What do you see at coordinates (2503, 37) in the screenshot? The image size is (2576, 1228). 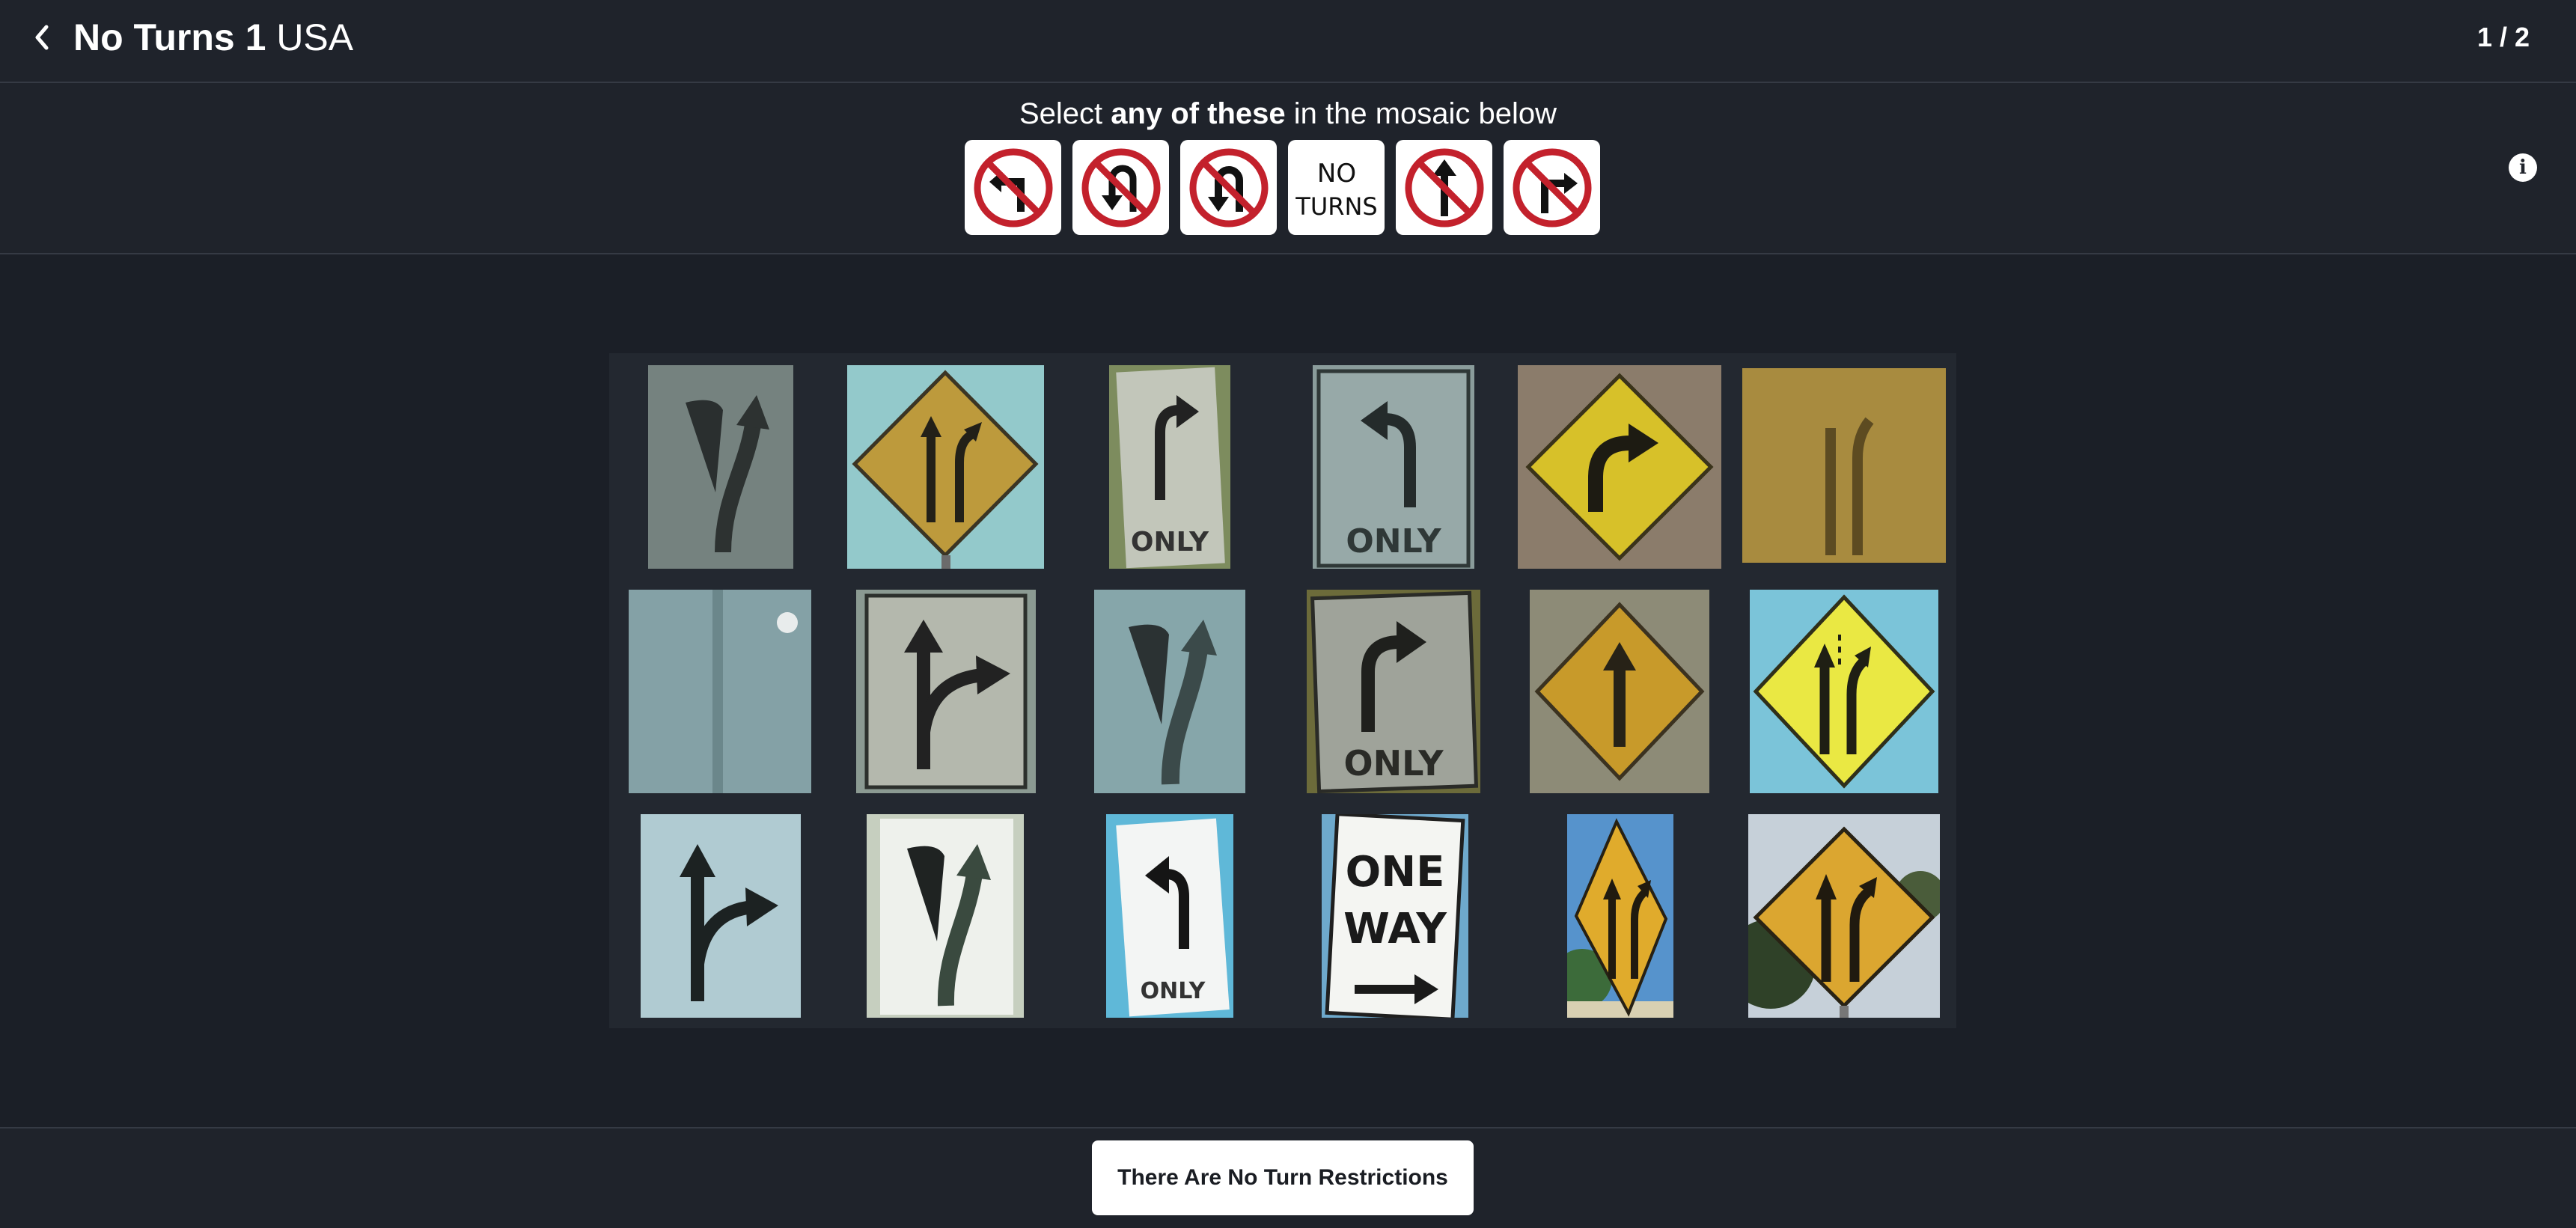 I see `page-indicator: 1 / 2` at bounding box center [2503, 37].